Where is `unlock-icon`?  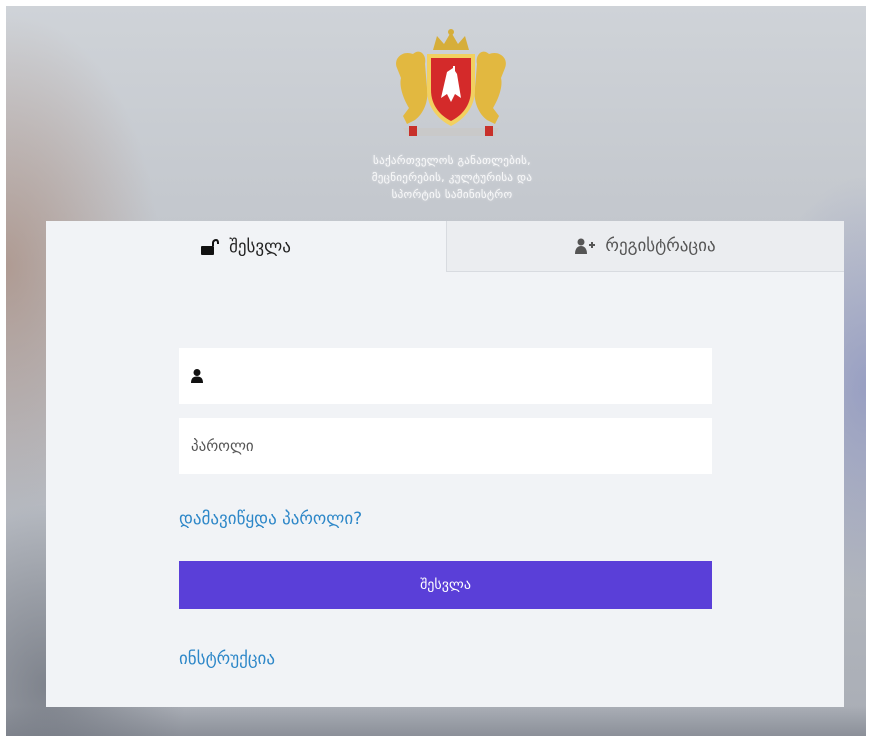 unlock-icon is located at coordinates (210, 246).